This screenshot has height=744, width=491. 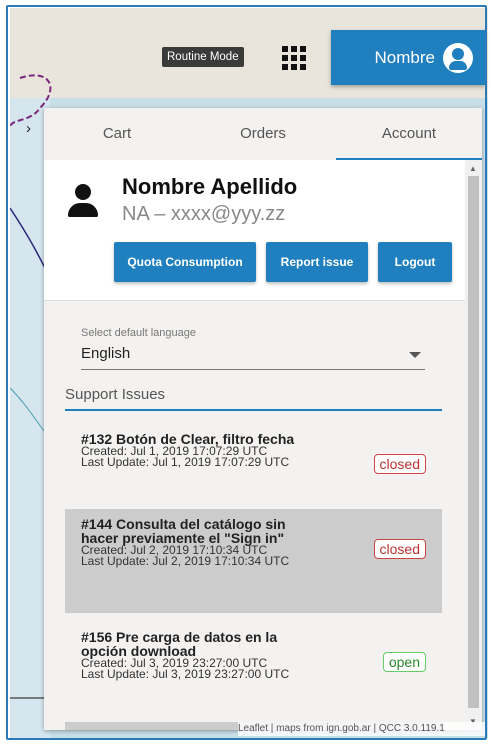 I want to click on chevron-right-icon: ›, so click(x=28, y=128).